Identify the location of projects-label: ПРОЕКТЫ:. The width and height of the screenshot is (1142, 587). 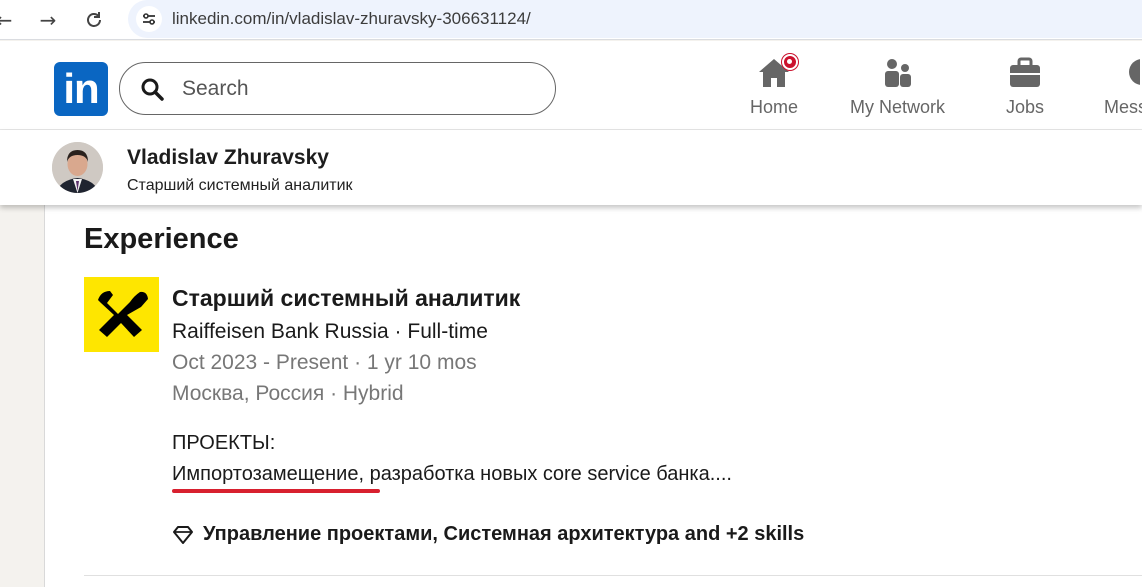
(224, 443).